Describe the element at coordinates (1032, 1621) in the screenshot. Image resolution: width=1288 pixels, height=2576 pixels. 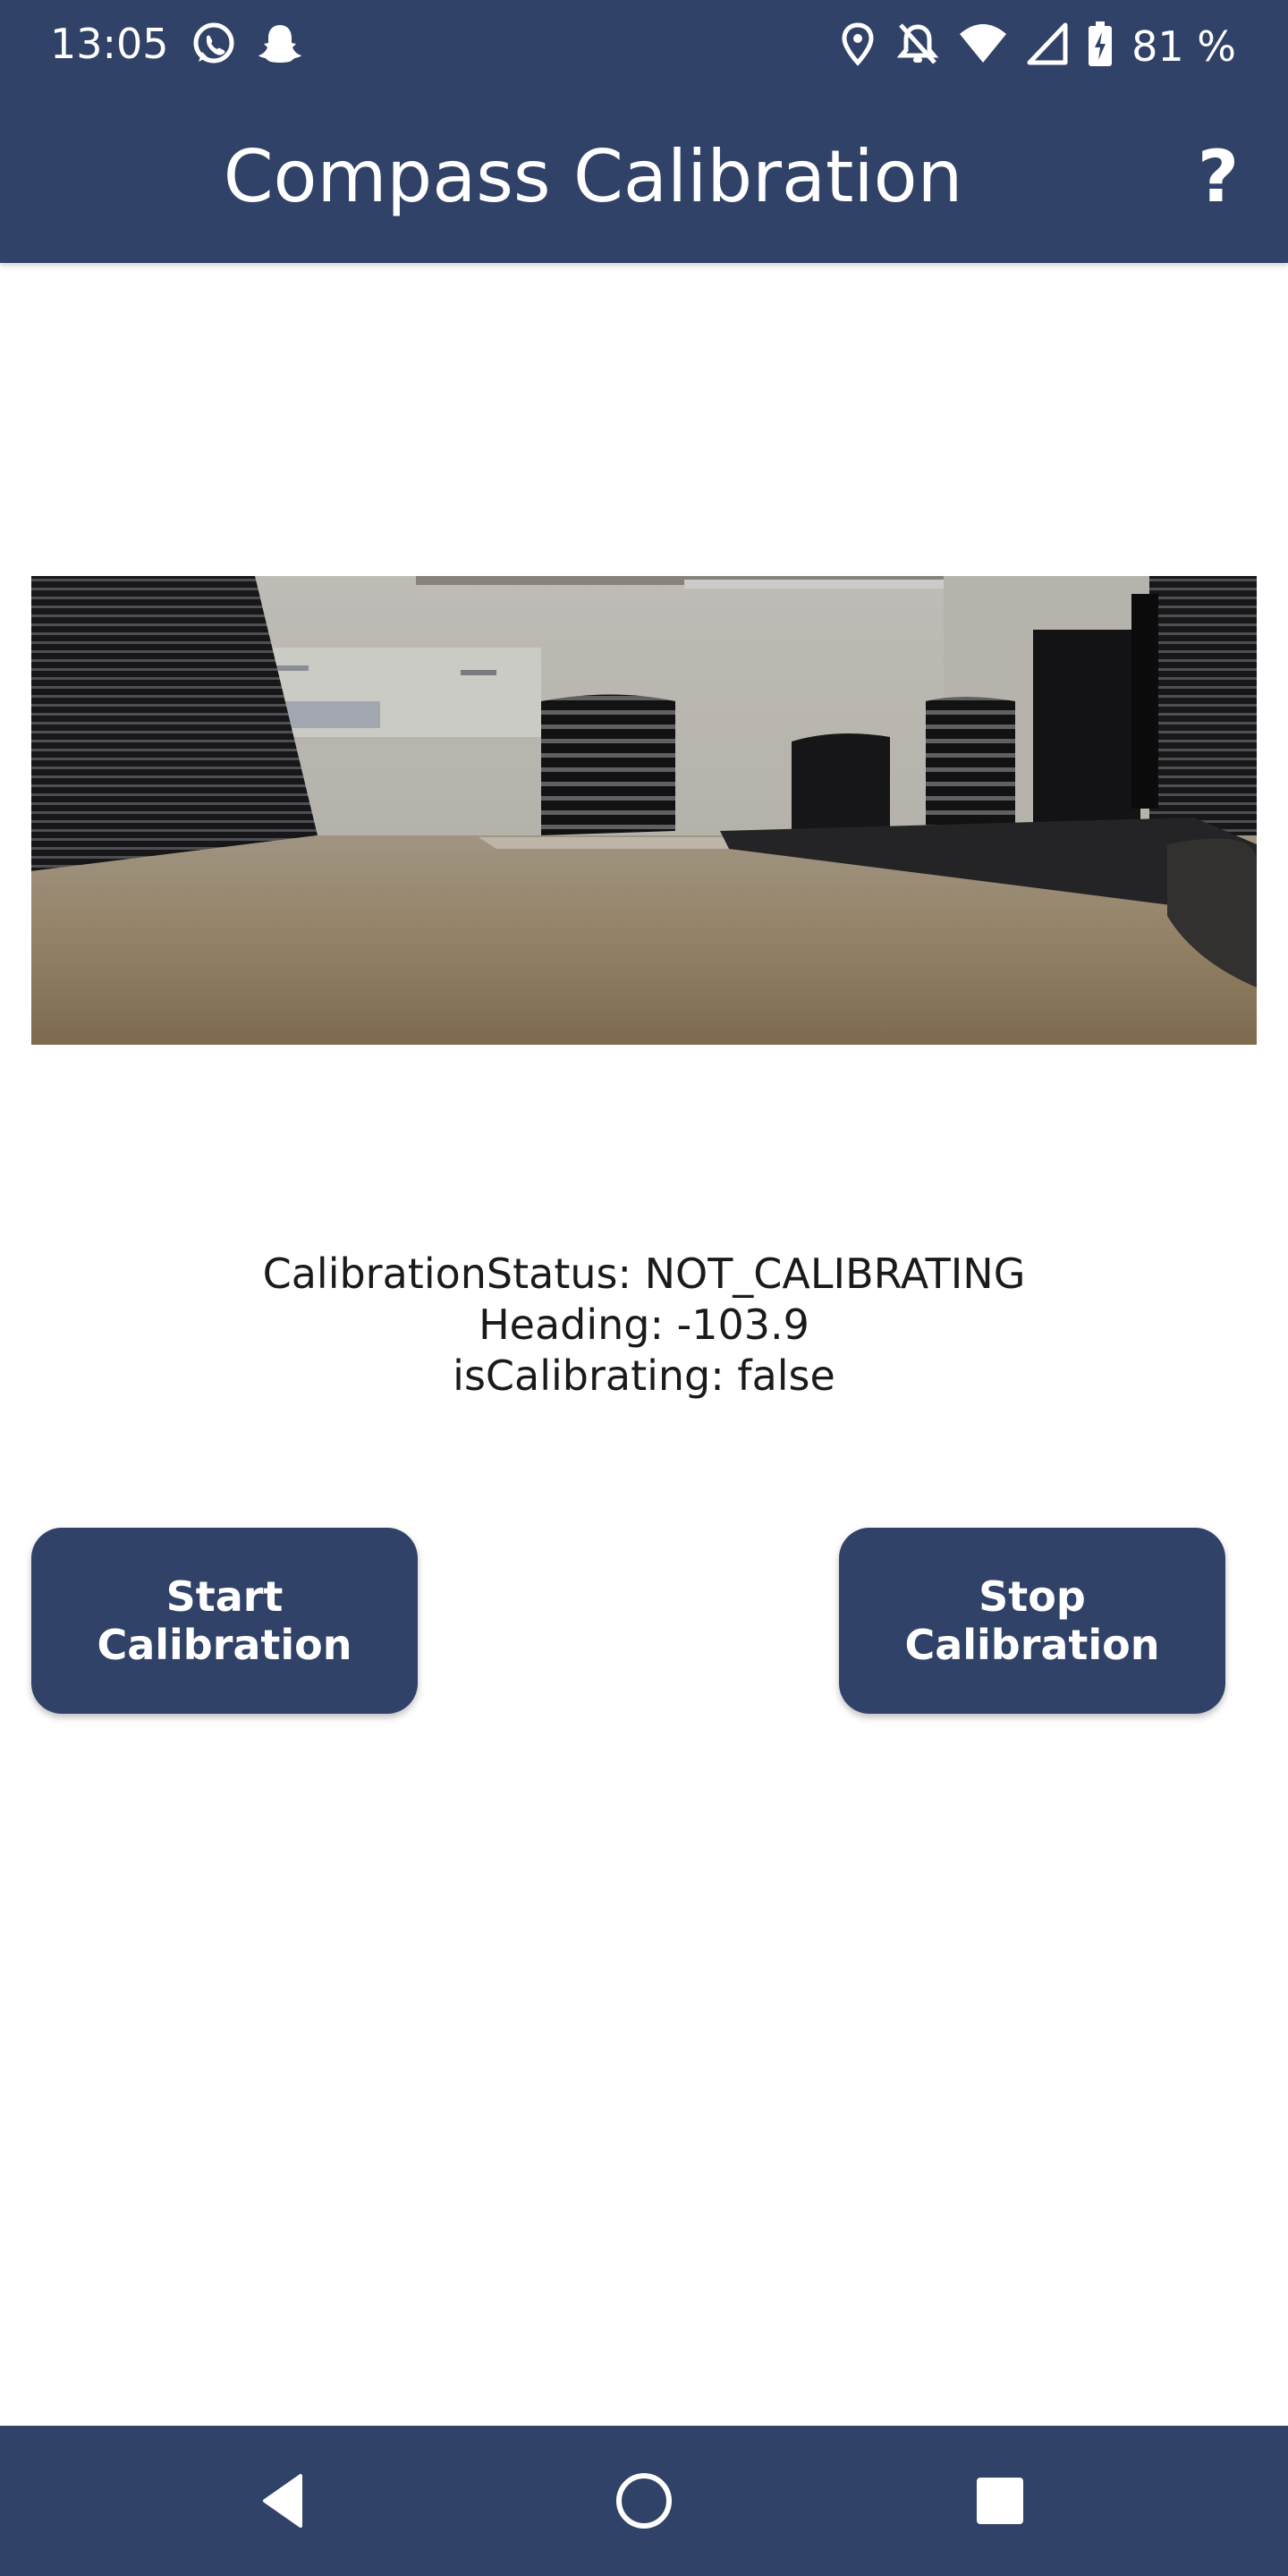
I see `stop-calibration-button: Stop Calibration` at that location.